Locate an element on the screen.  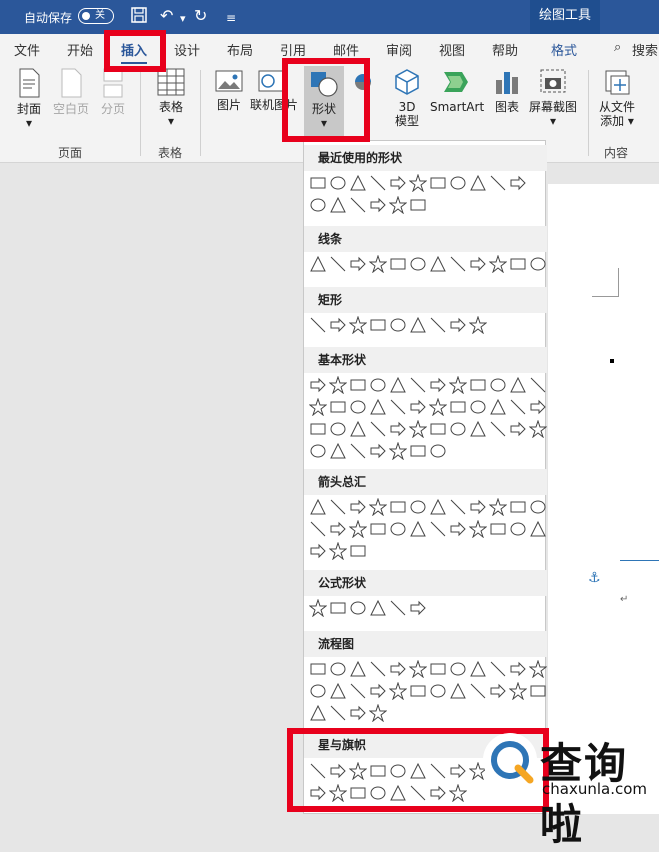
save-icon is located at coordinates (139, 17).